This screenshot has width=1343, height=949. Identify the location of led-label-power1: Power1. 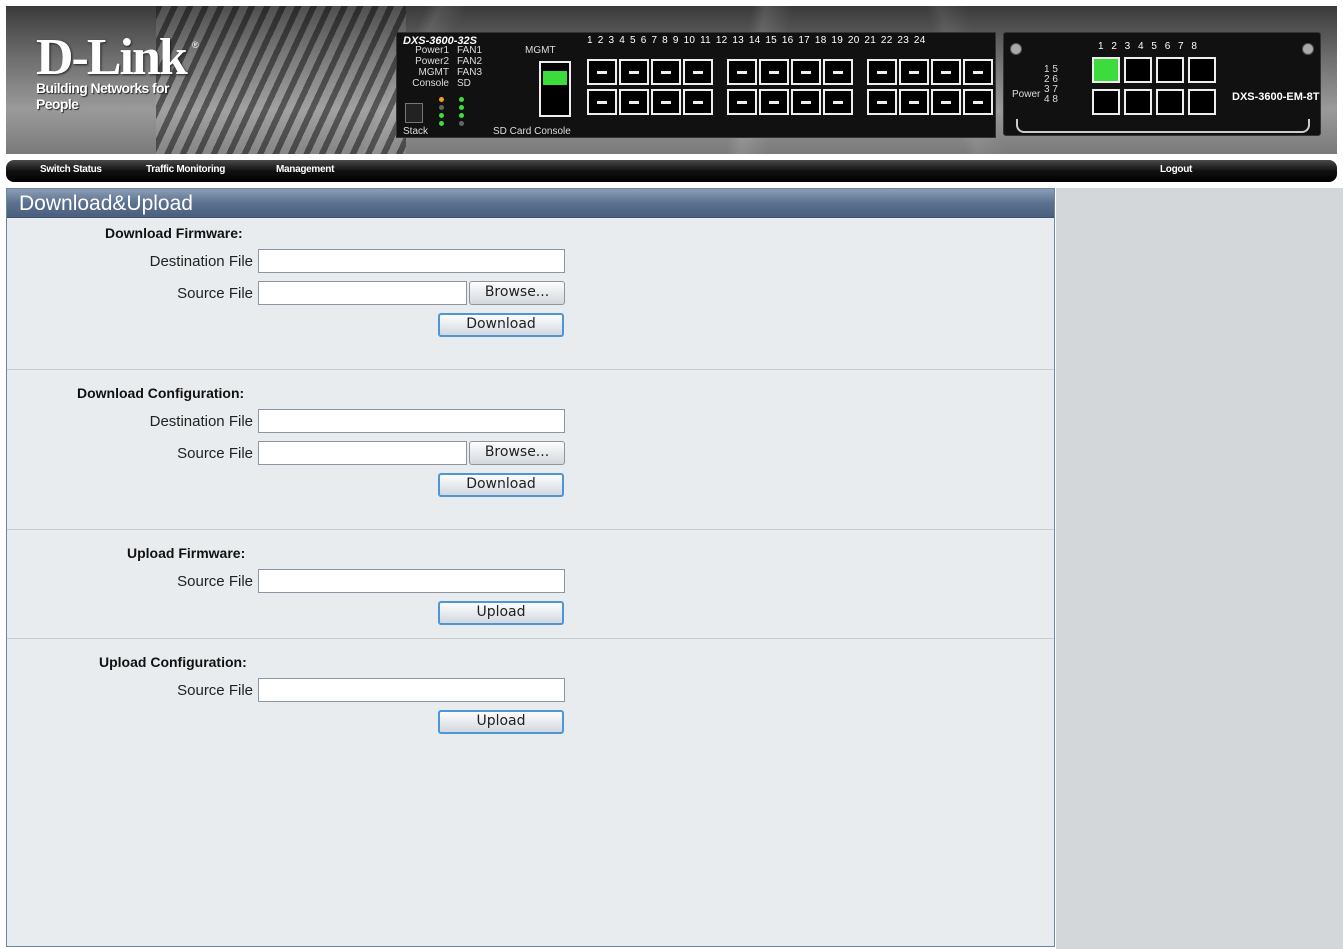
(432, 50).